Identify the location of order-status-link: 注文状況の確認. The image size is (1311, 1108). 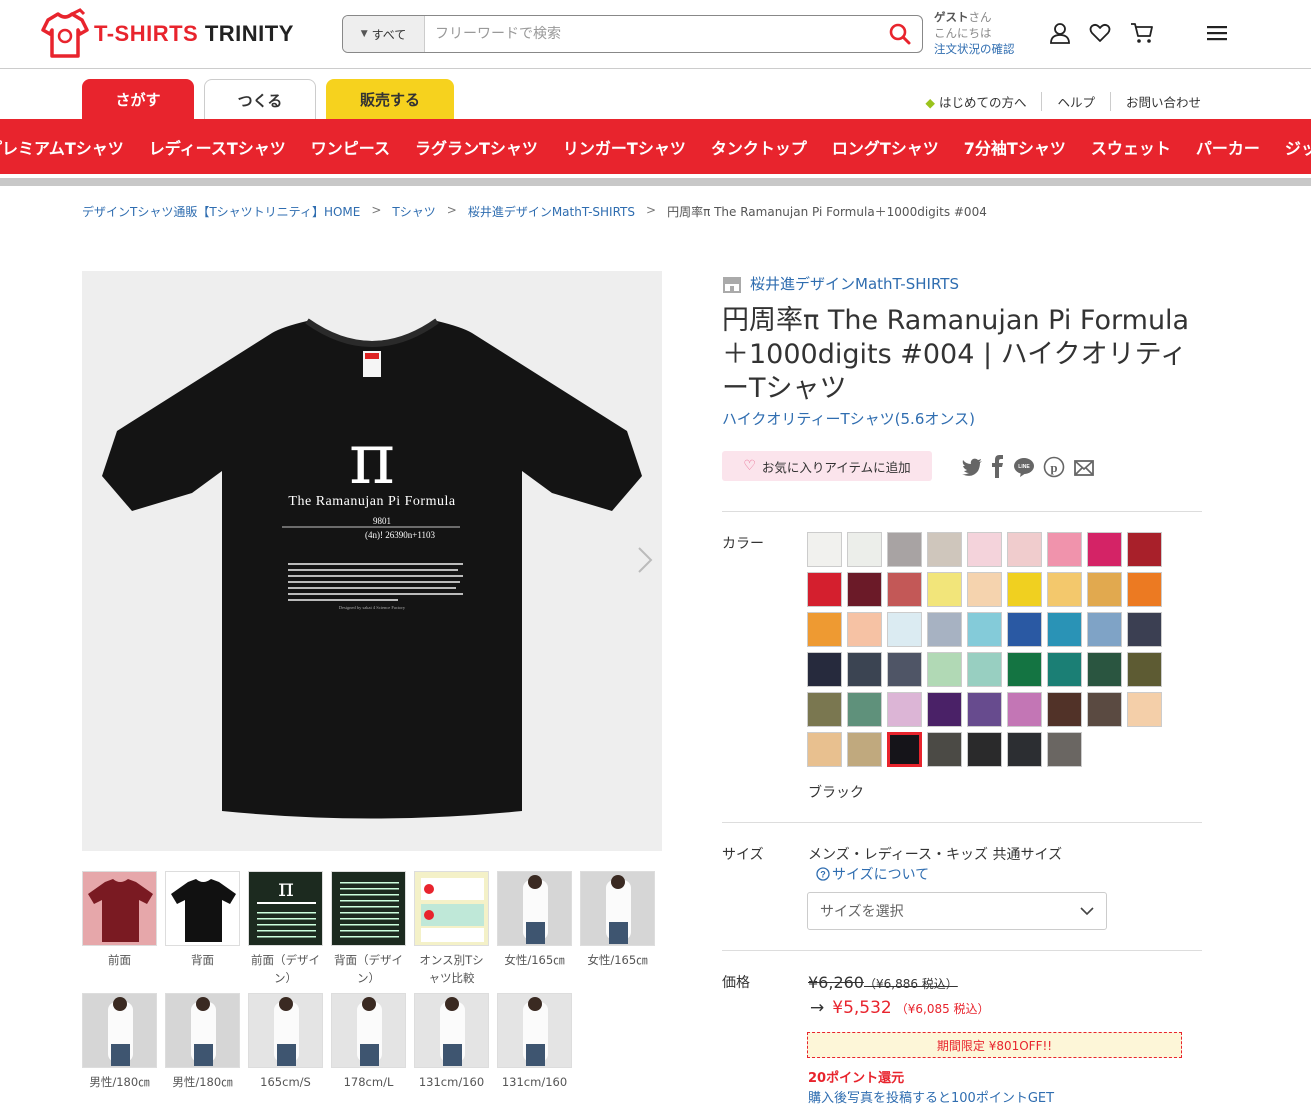
(974, 49).